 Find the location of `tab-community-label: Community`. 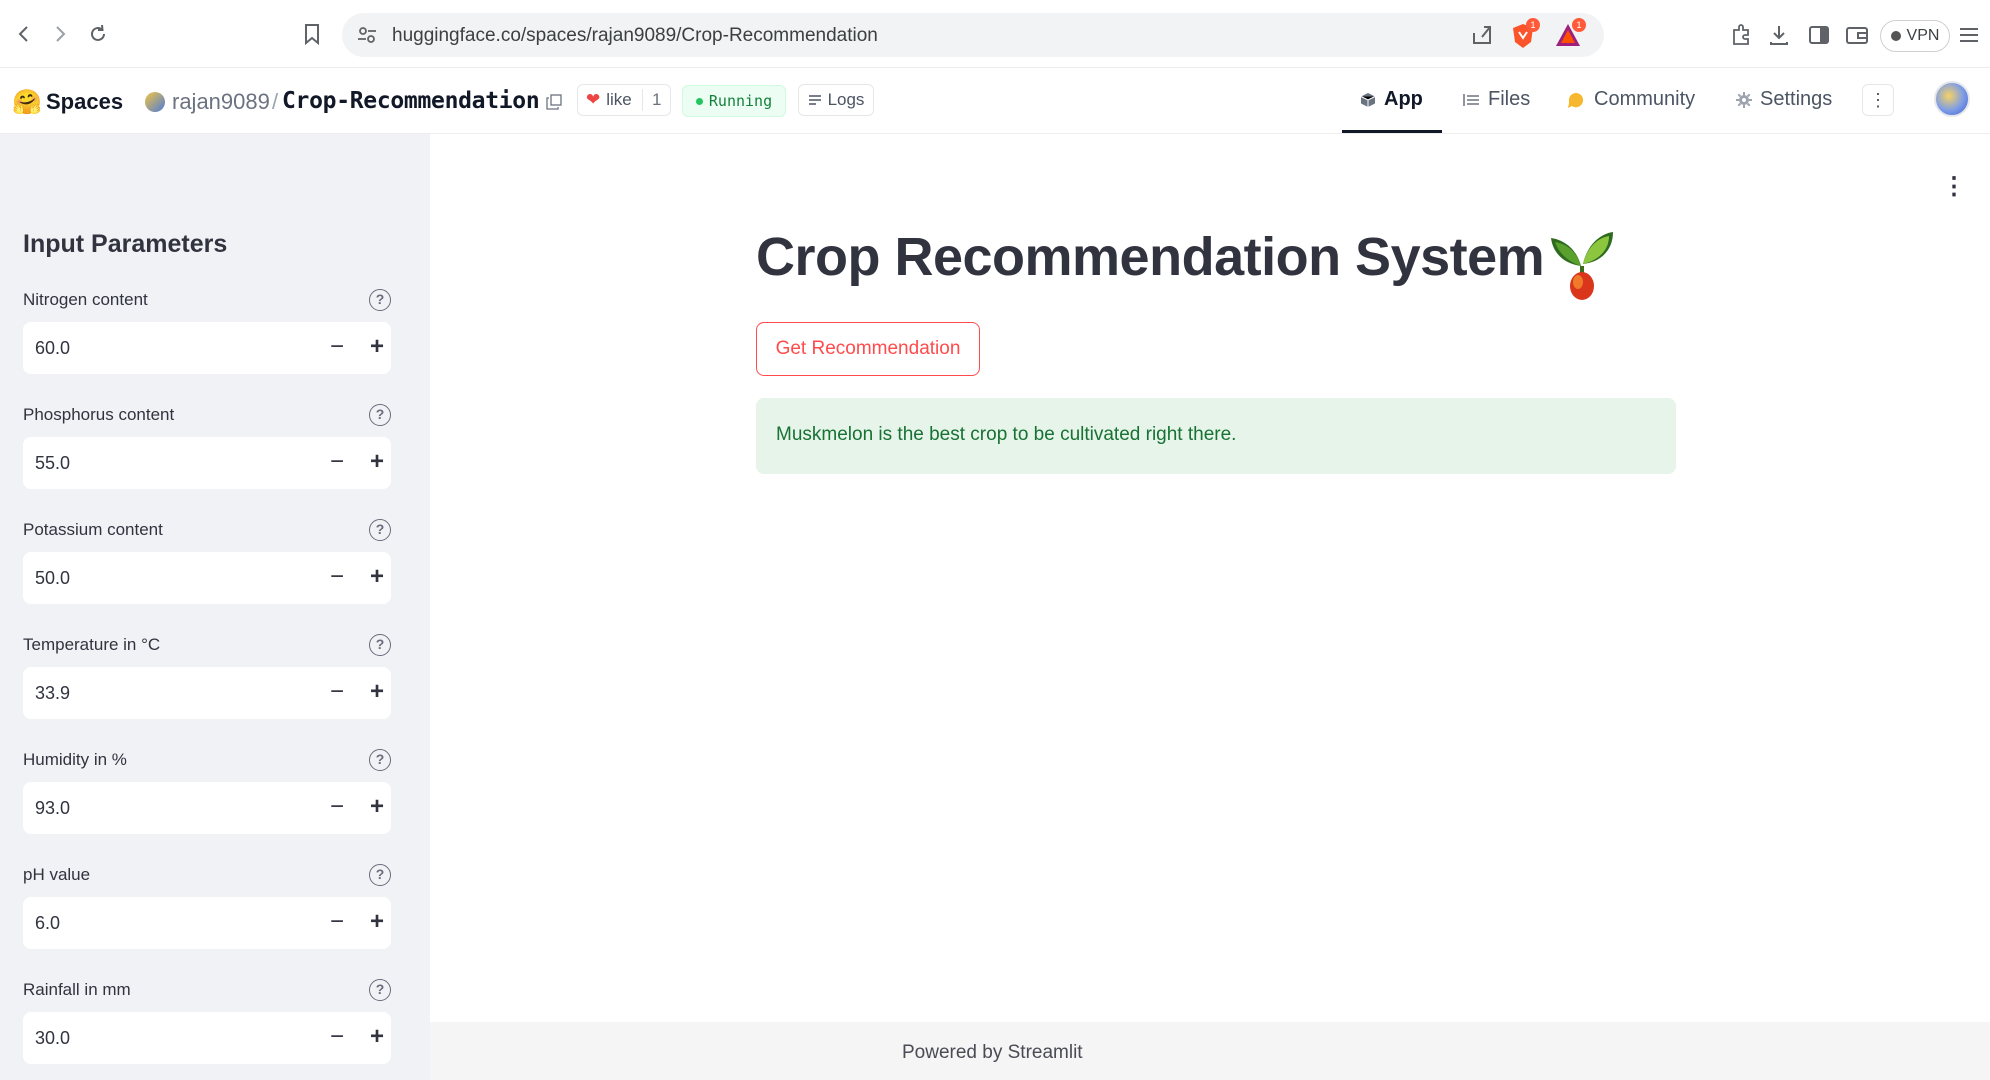

tab-community-label: Community is located at coordinates (1645, 99).